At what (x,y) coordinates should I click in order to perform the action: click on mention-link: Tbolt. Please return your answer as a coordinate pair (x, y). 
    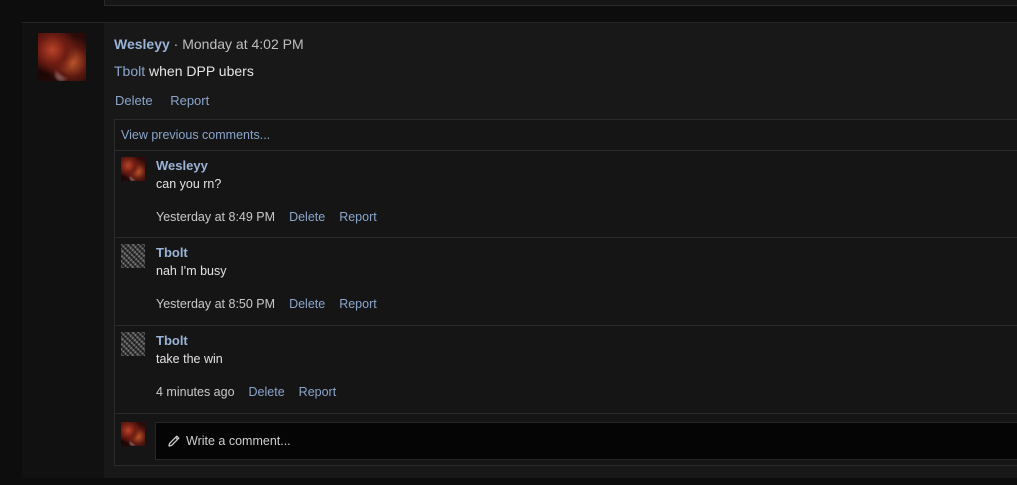
    Looking at the image, I should click on (129, 71).